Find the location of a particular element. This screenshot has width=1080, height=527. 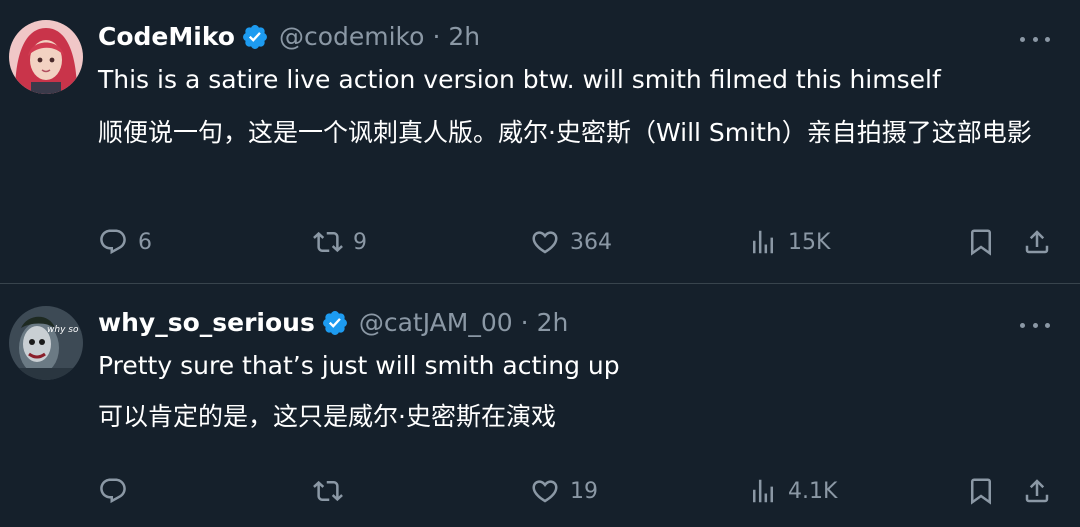

like-count: 19 is located at coordinates (584, 491).